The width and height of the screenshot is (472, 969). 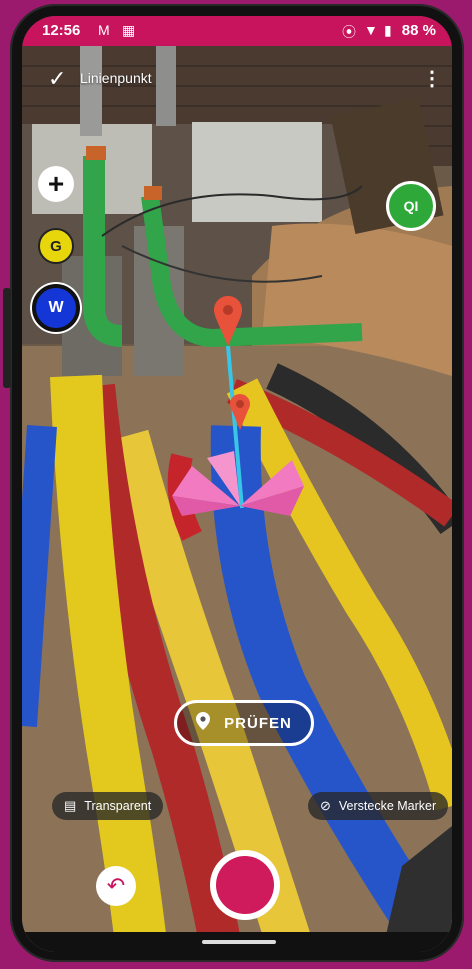 I want to click on battery-percent: 88 %, so click(x=418, y=30).